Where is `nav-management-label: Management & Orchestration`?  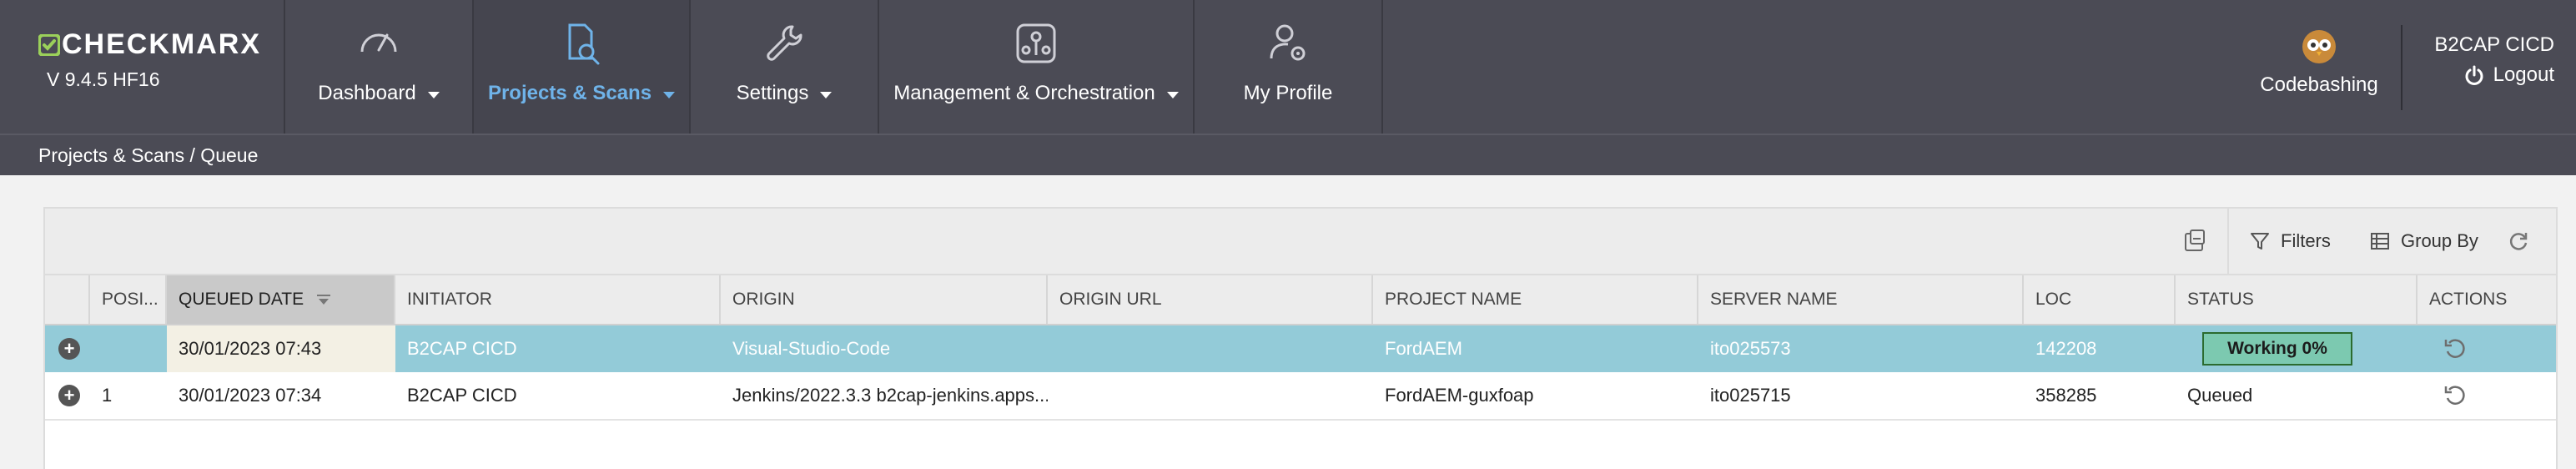 nav-management-label: Management & Orchestration is located at coordinates (1024, 93).